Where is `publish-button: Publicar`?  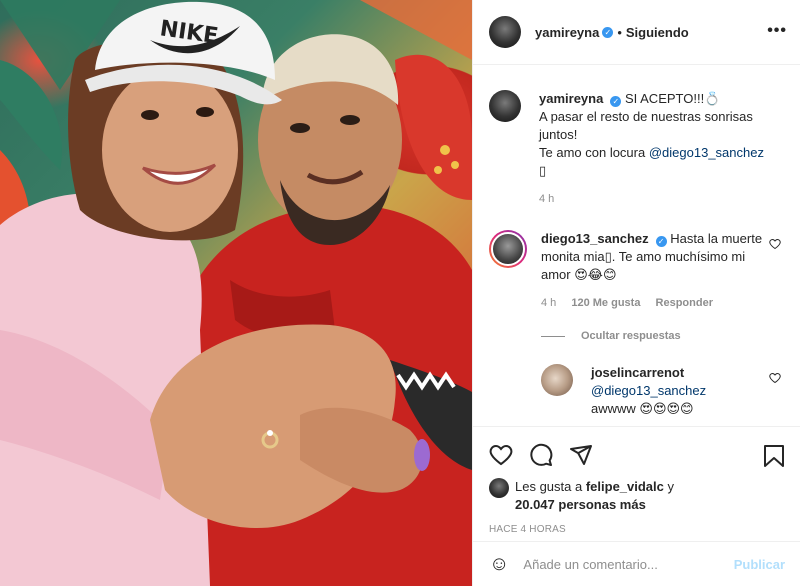
publish-button: Publicar is located at coordinates (759, 564).